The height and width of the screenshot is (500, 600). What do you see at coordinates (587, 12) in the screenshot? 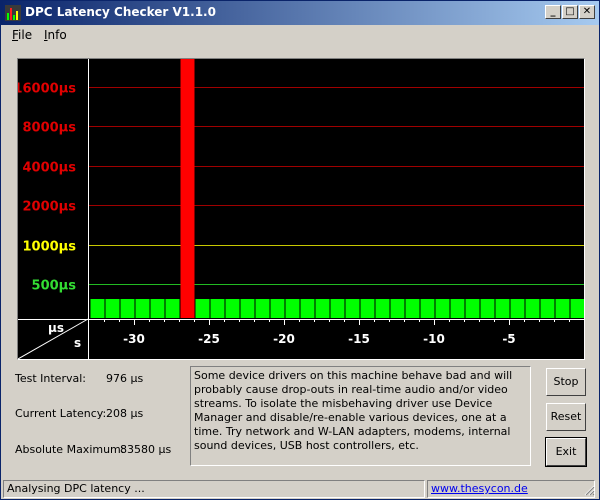
I see `close-button: ✕` at bounding box center [587, 12].